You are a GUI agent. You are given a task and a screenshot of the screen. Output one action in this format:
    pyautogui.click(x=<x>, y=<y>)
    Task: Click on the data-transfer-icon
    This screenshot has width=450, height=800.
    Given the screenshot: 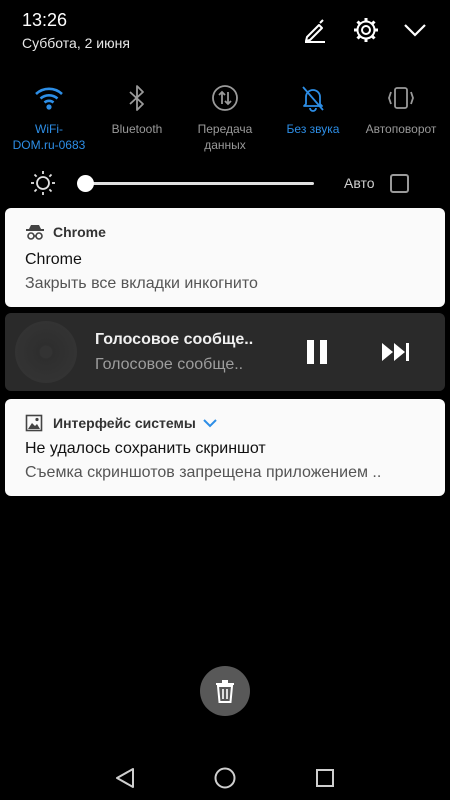 What is the action you would take?
    pyautogui.click(x=225, y=98)
    